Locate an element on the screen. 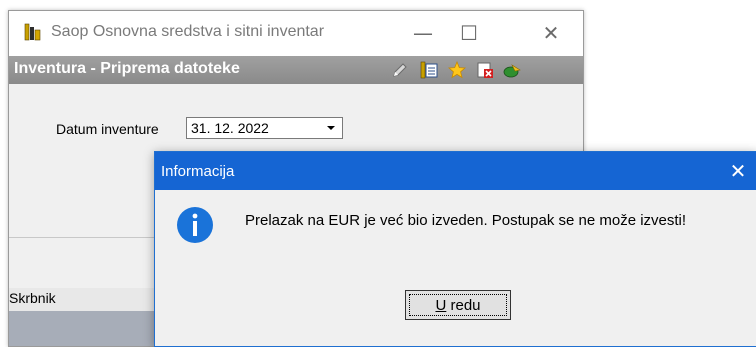 This screenshot has width=756, height=347. ok-button-label: U redu is located at coordinates (458, 305).